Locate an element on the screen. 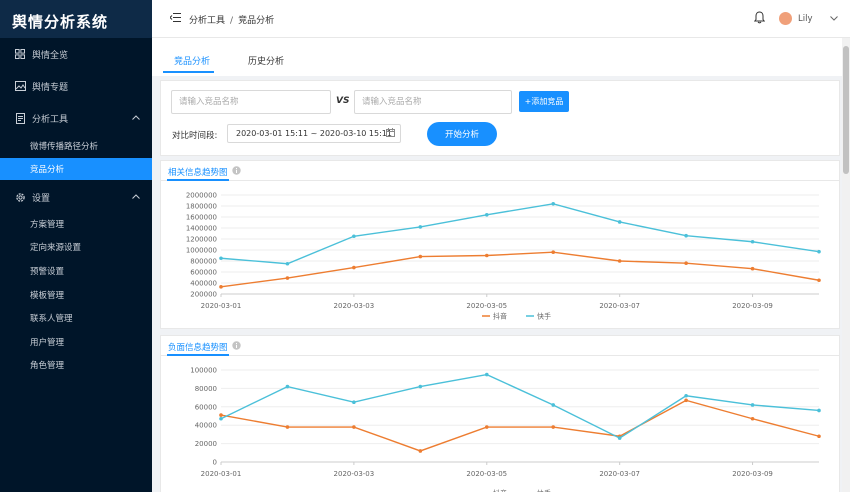 This screenshot has width=850, height=492. sidebar-subitem-alerts: 预警设置 is located at coordinates (76, 271).